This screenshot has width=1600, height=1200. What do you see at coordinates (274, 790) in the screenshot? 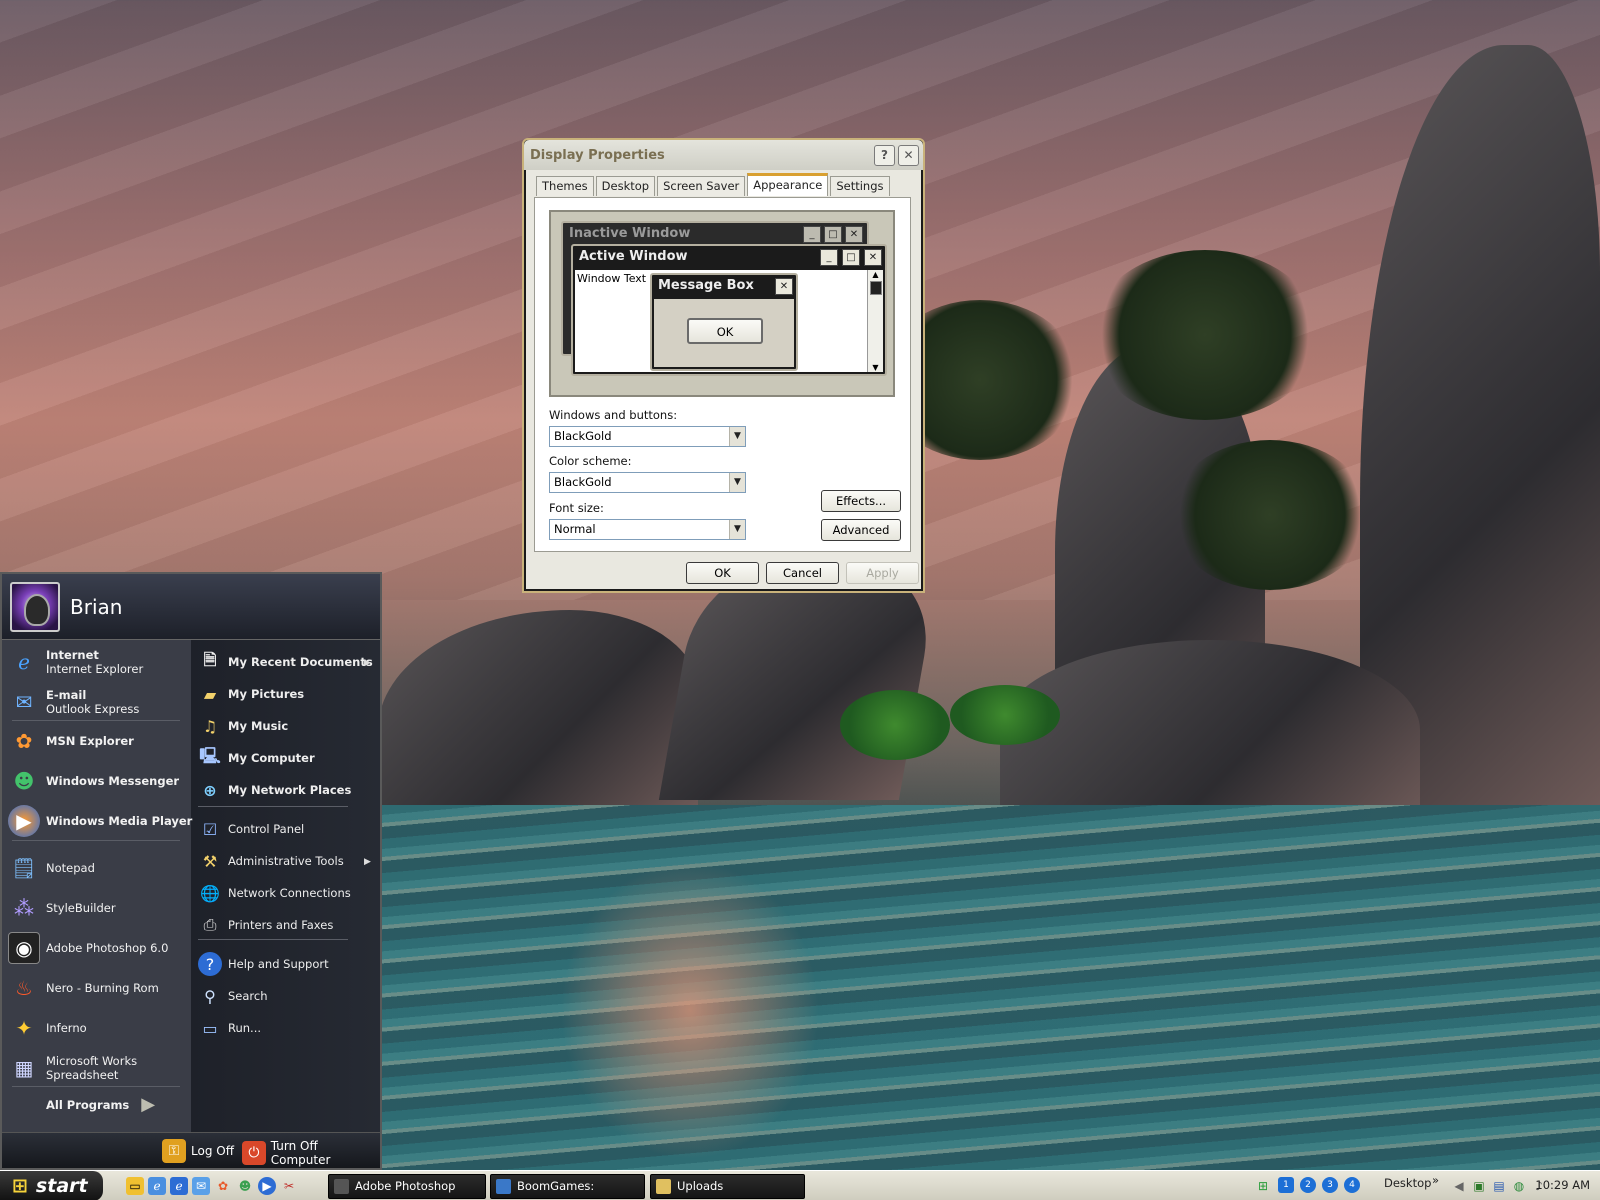
I see `place-my-network-places: ⊕ My Network Places` at bounding box center [274, 790].